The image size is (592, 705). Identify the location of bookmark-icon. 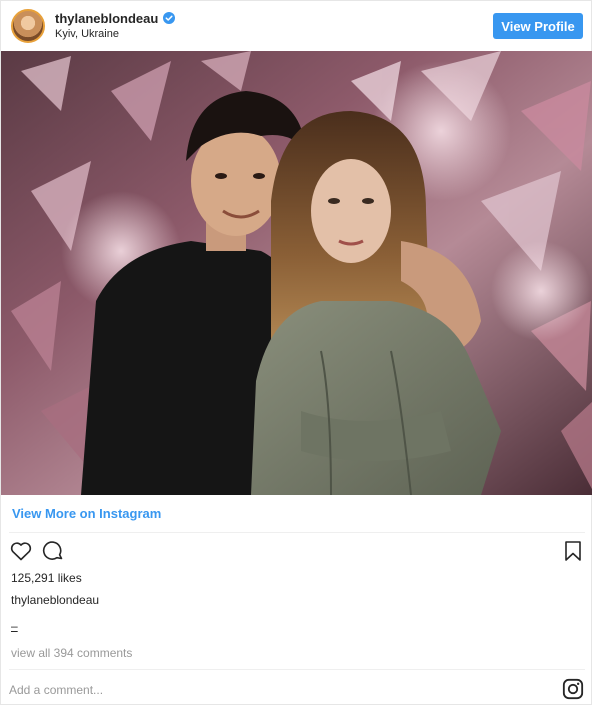
(573, 551).